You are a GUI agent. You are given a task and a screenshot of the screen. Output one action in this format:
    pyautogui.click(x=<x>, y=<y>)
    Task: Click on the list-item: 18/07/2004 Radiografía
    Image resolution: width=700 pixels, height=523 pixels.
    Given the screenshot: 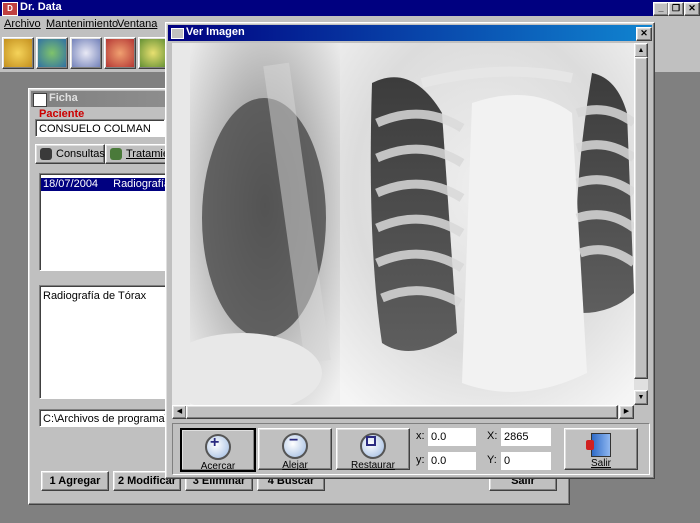 What is the action you would take?
    pyautogui.click(x=103, y=184)
    